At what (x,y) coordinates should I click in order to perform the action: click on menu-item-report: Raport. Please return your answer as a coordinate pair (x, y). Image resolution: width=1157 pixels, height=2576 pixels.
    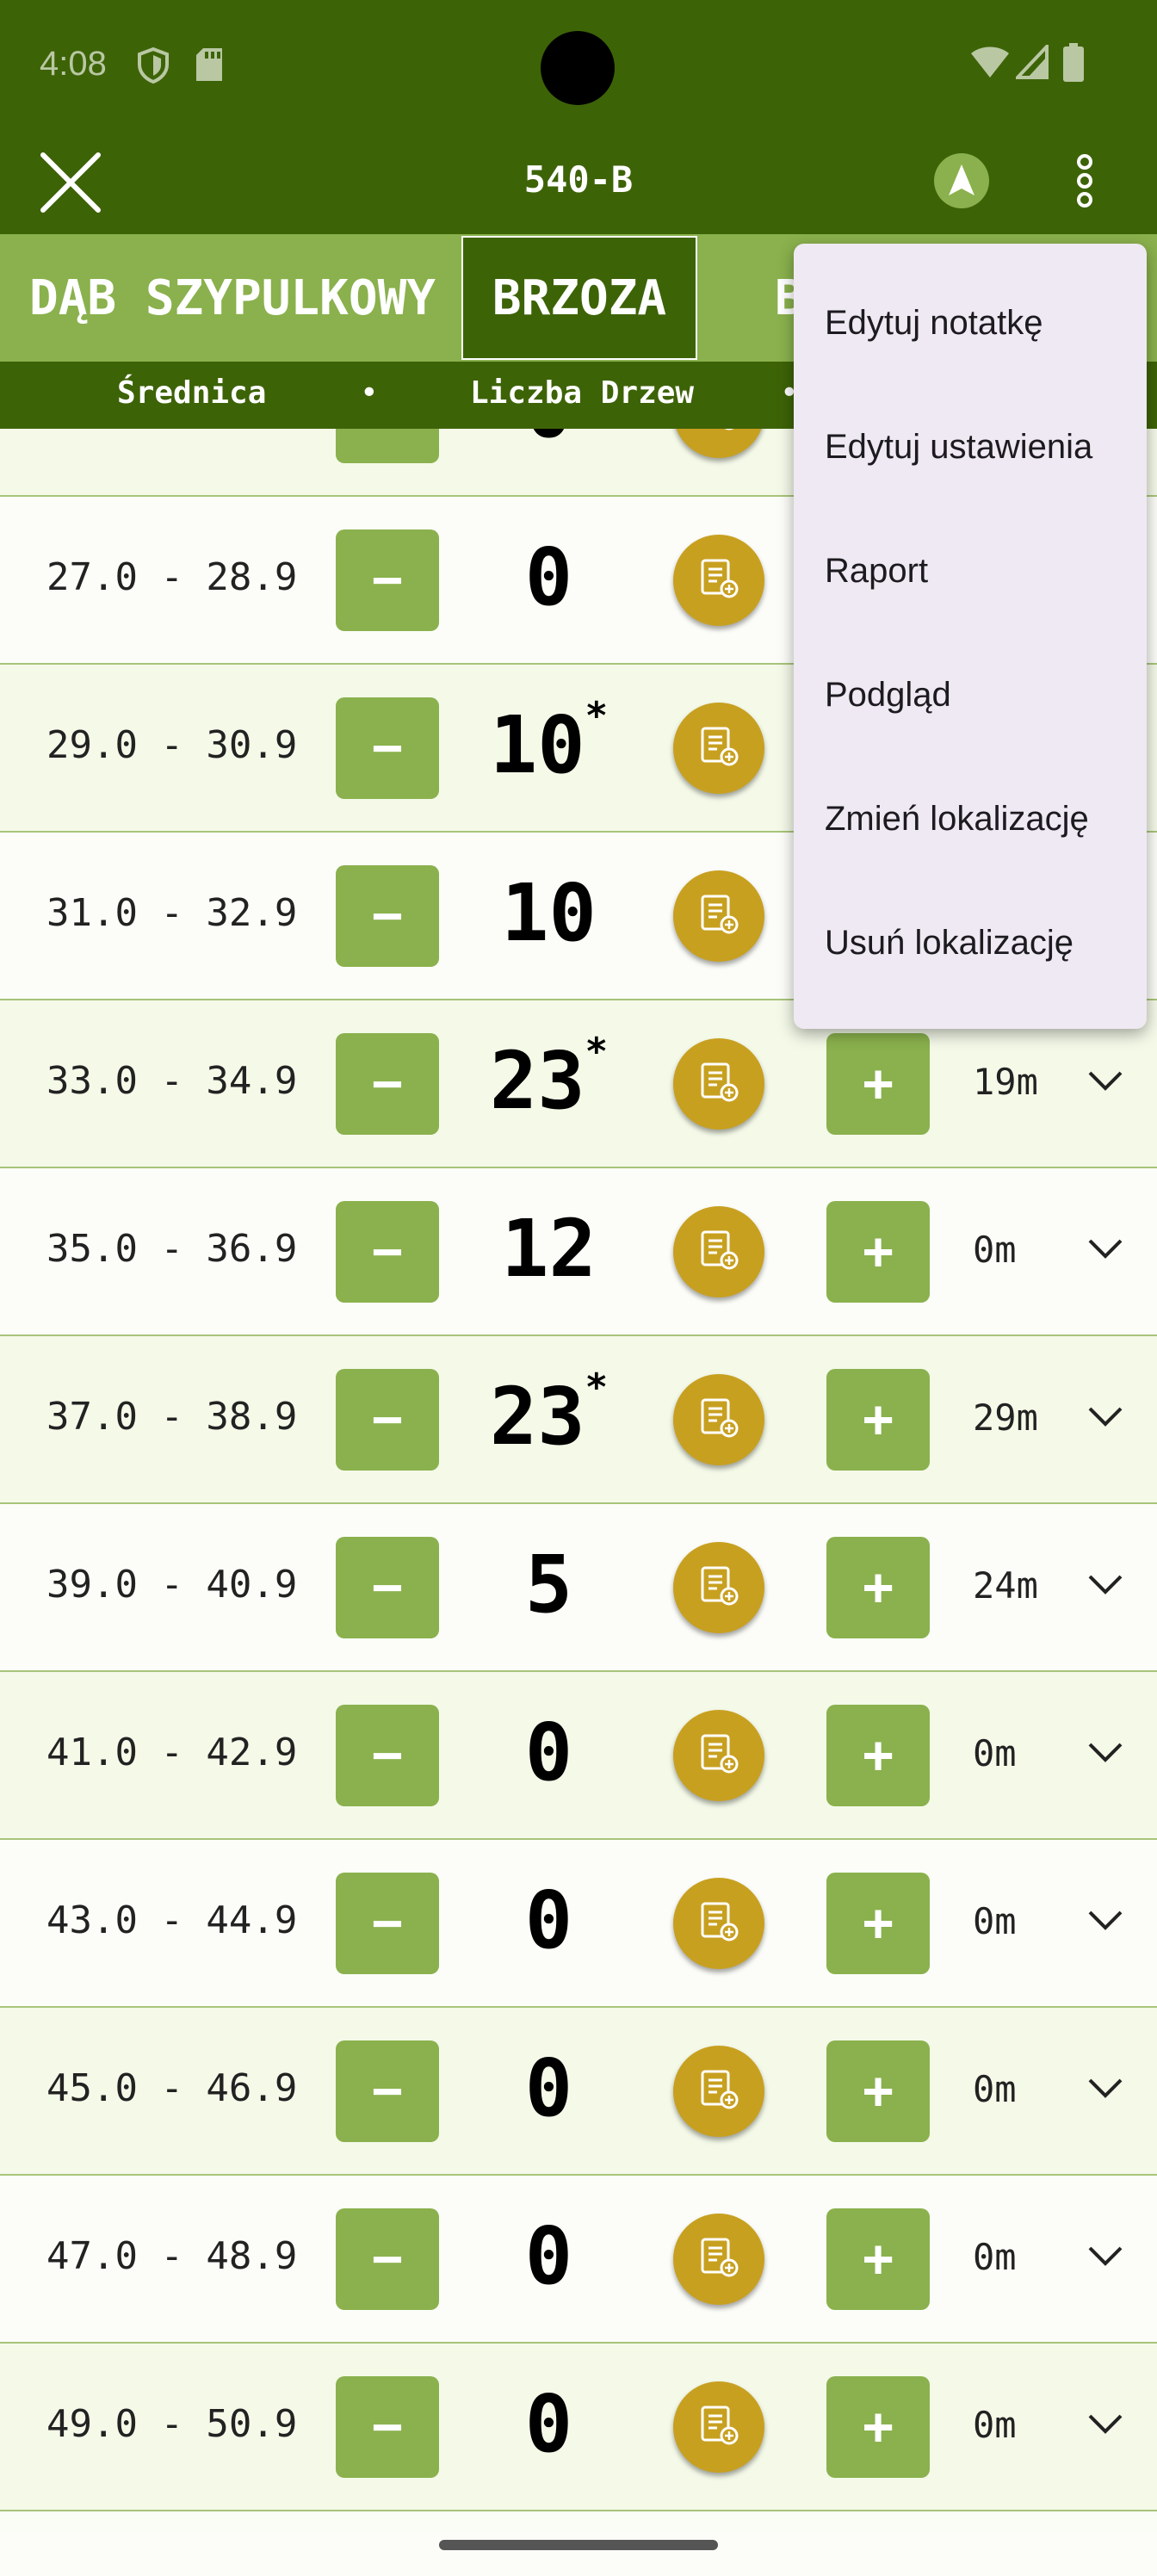
    Looking at the image, I should click on (877, 571).